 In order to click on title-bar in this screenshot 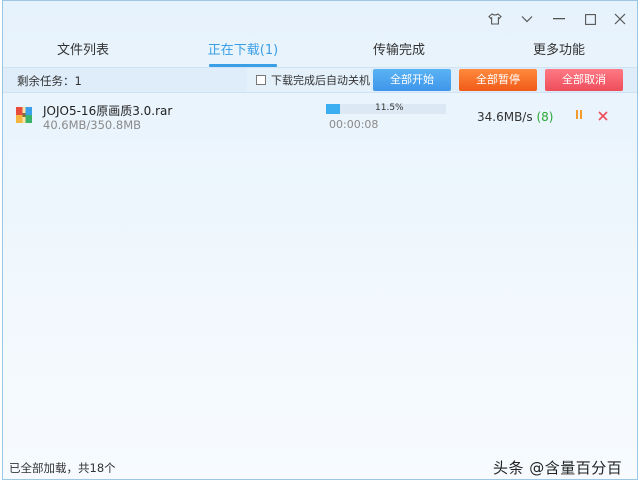, I will do `click(320, 19)`.